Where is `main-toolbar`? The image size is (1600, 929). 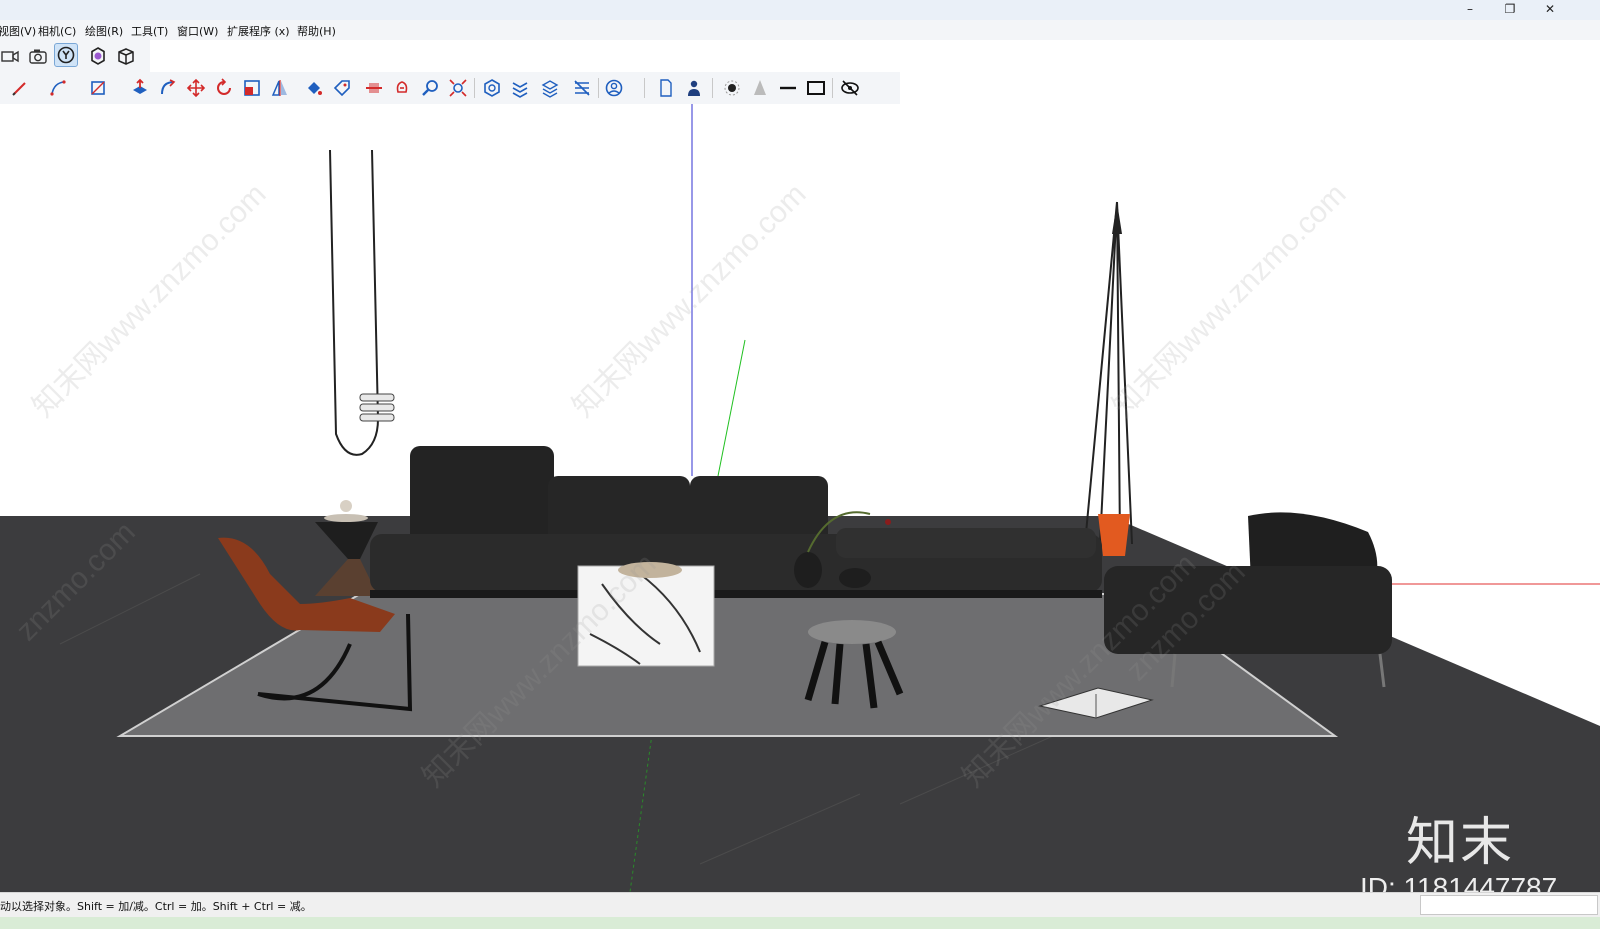 main-toolbar is located at coordinates (450, 88).